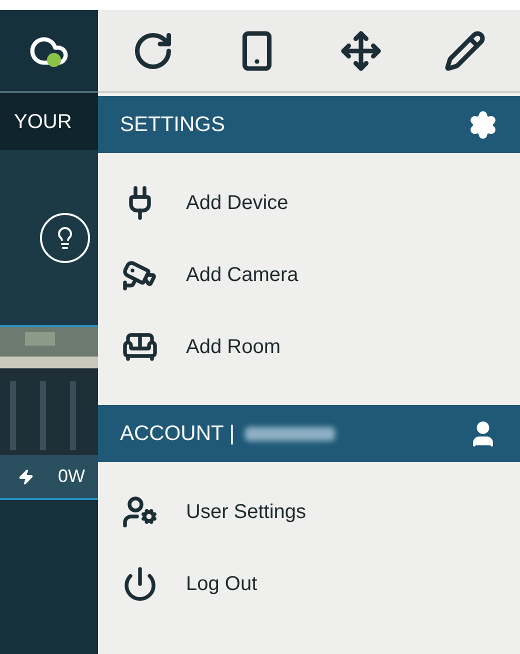 Image resolution: width=520 pixels, height=654 pixels. I want to click on menu-item: Add Camera, so click(309, 275).